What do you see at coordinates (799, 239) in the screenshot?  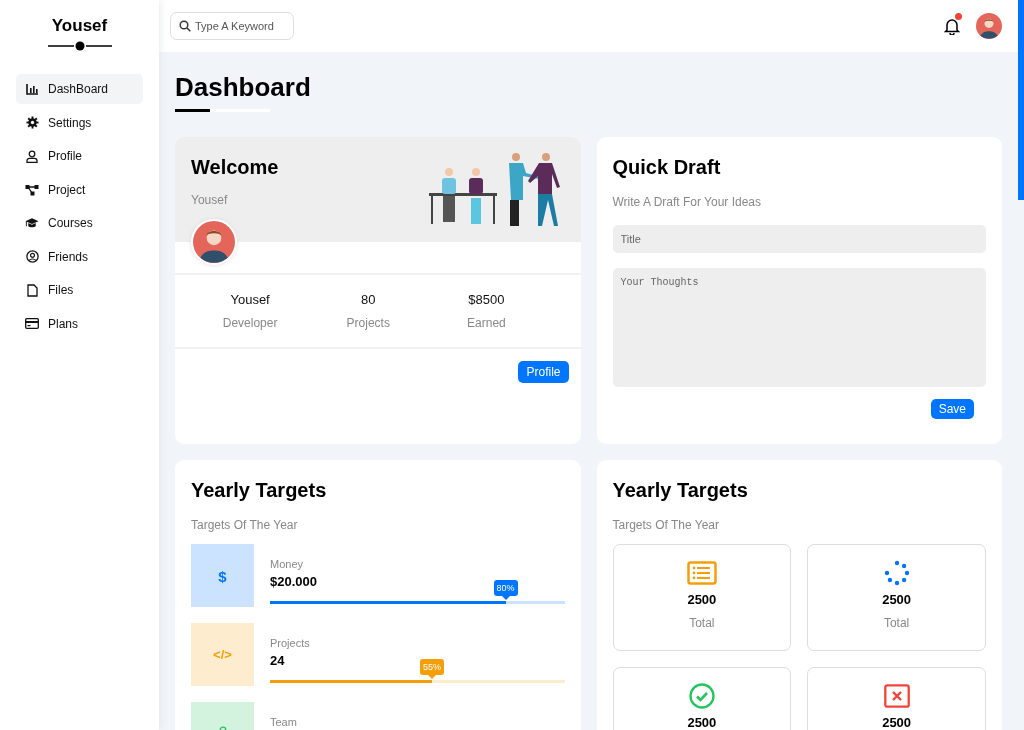 I see `title-field: Title` at bounding box center [799, 239].